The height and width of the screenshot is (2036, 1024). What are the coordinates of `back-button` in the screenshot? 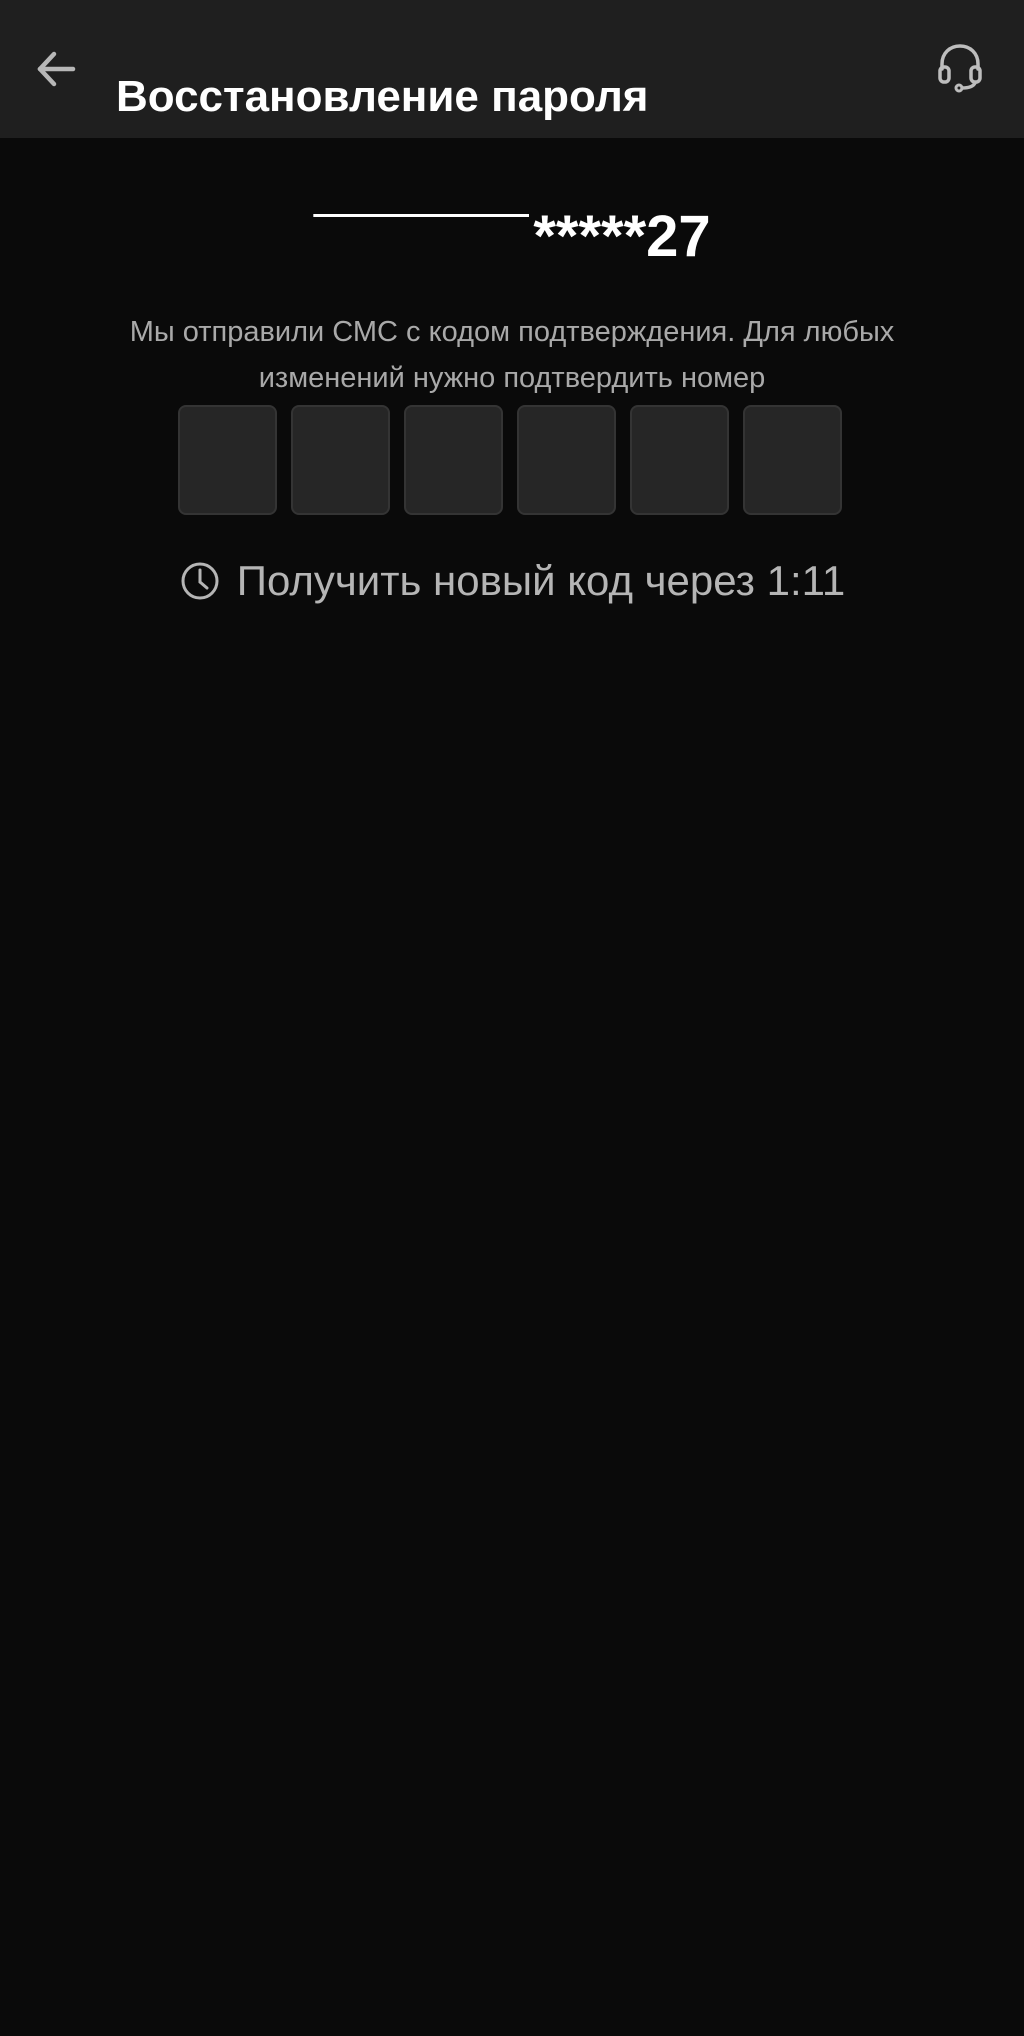 It's located at (56, 69).